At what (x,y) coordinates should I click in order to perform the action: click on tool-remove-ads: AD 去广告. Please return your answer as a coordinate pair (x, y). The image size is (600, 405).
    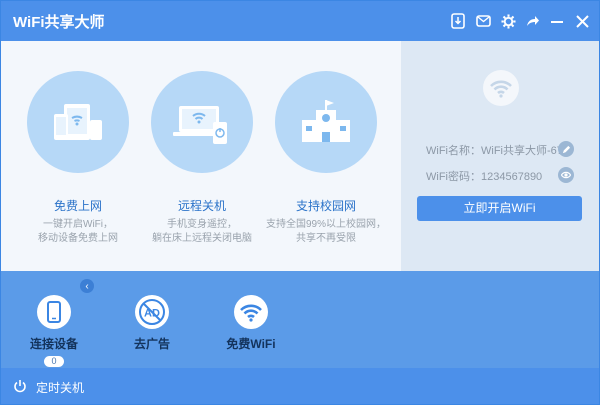
    Looking at the image, I should click on (152, 323).